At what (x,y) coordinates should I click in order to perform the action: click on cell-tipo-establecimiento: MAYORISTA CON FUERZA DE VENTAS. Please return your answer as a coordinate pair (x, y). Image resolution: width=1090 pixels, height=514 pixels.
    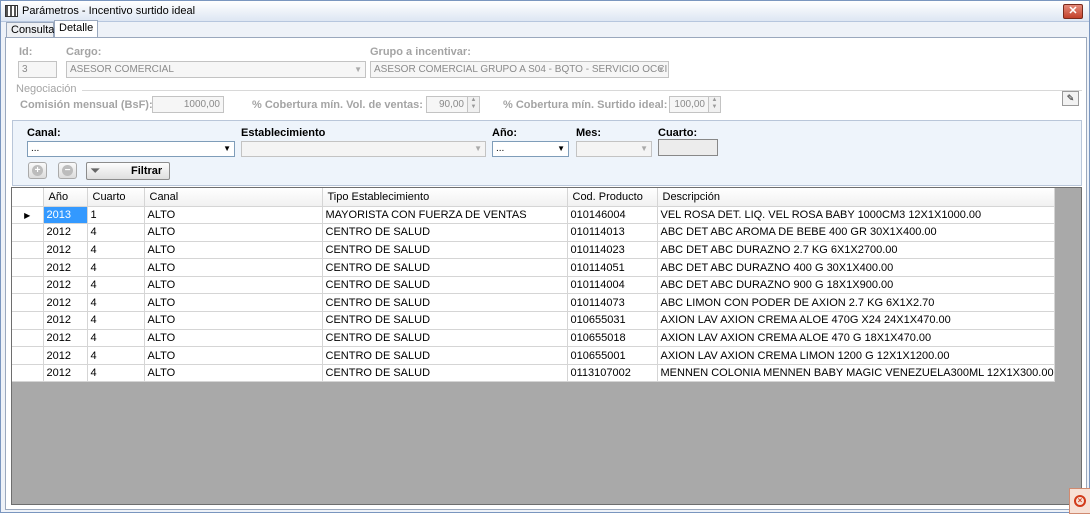
    Looking at the image, I should click on (445, 215).